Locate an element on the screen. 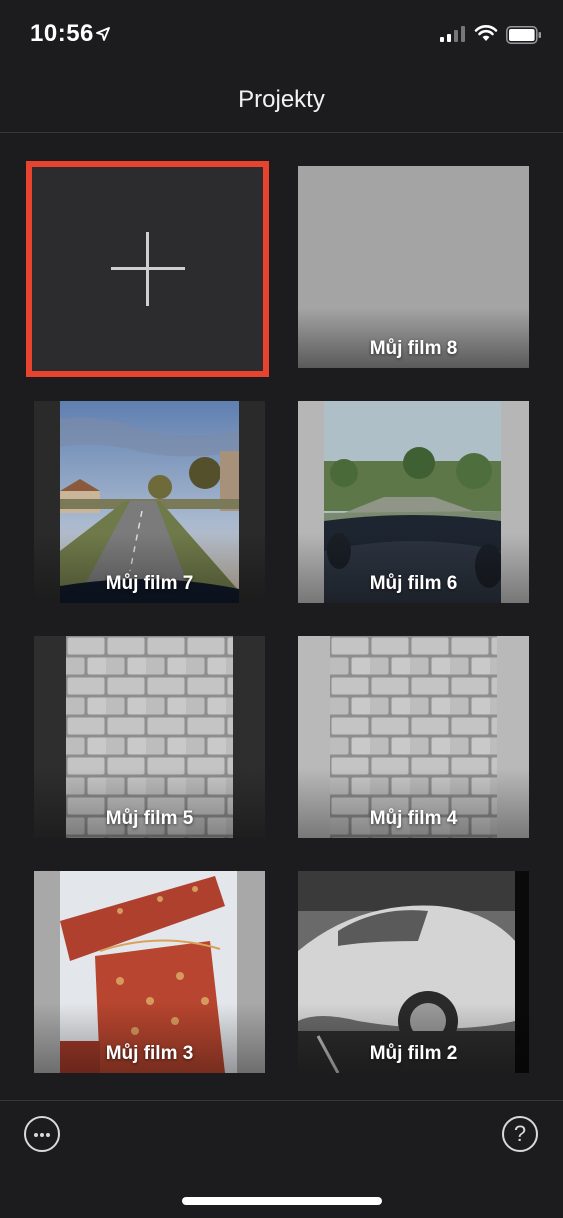 The height and width of the screenshot is (1218, 563). project-tile-8: Můj film 8 is located at coordinates (413, 267).